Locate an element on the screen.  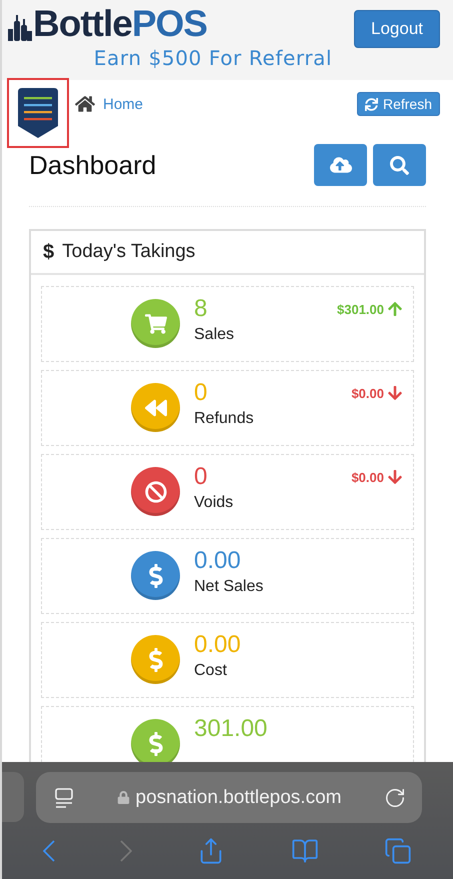
url-text: posnation.bottlepos.com is located at coordinates (229, 797).